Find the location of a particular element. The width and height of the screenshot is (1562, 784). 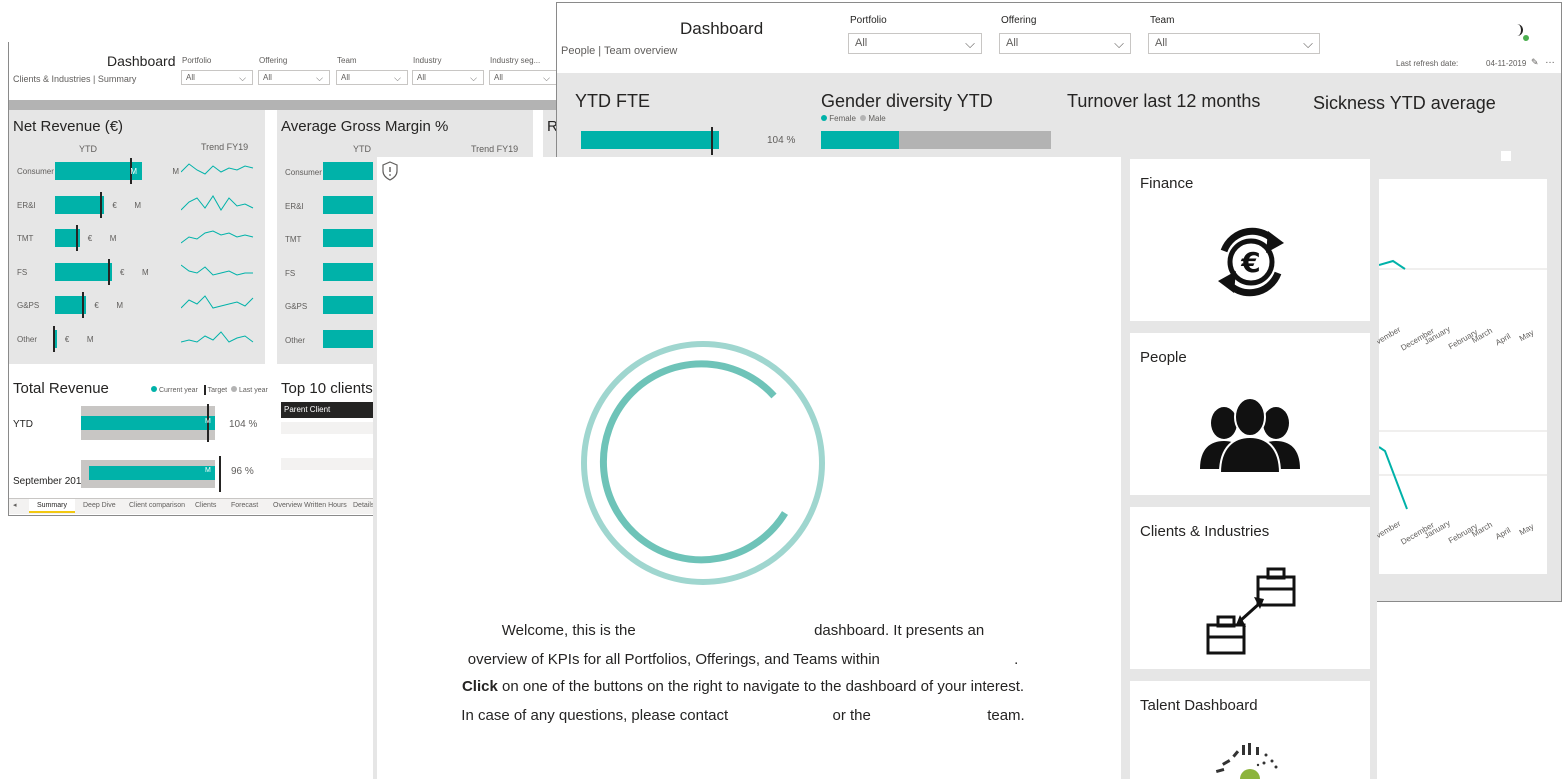

gender-diversity-card: Gender diversity YTD Female Male is located at coordinates (935, 121).